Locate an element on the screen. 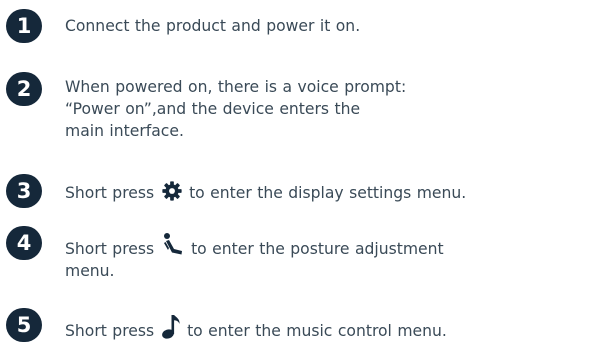  gear-icon is located at coordinates (172, 191).